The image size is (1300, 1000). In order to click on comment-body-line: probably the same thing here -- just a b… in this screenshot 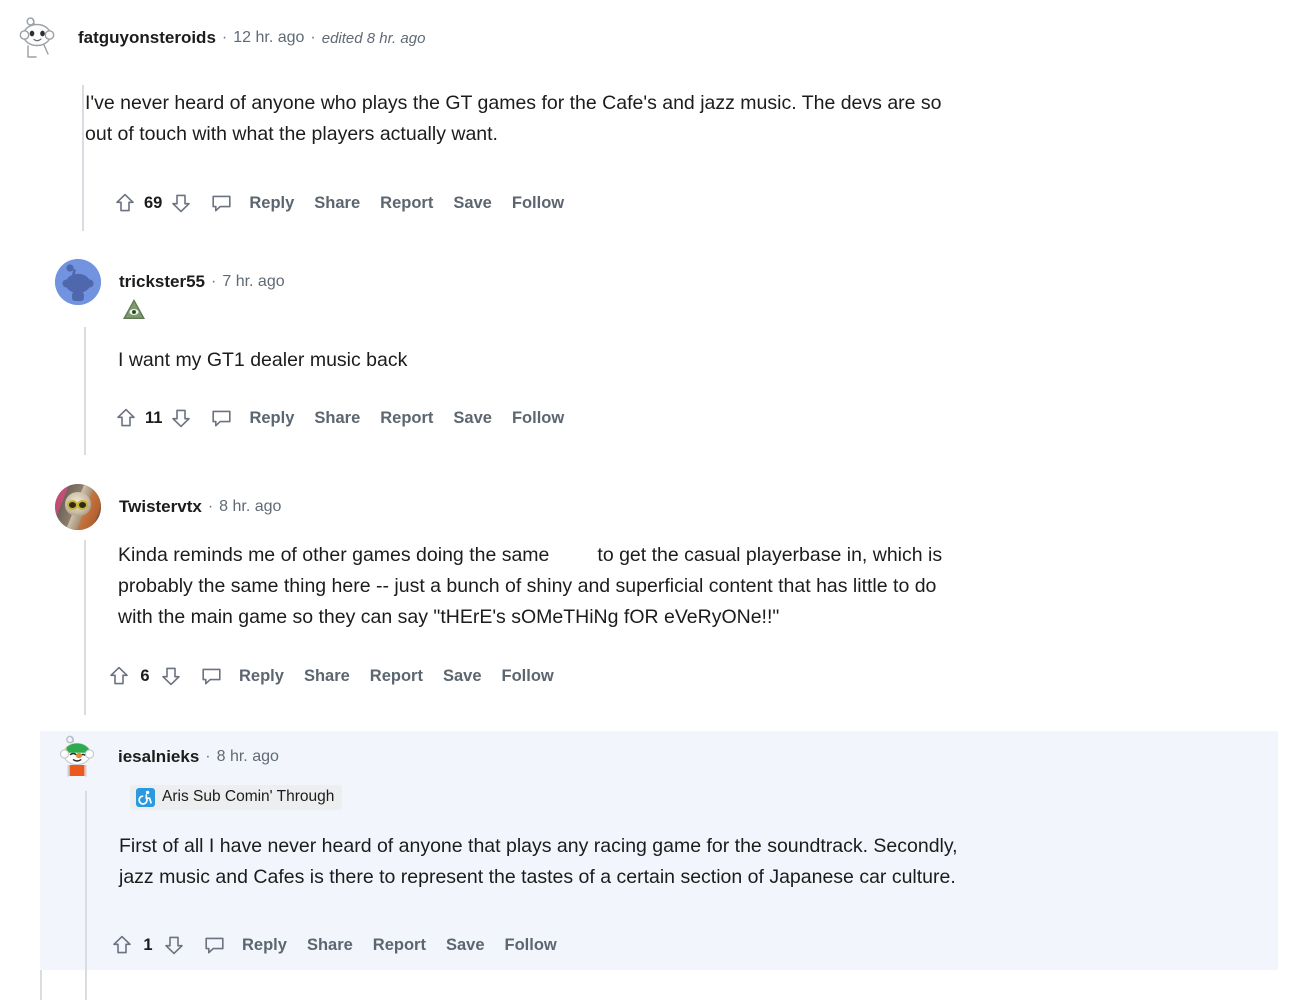, I will do `click(527, 586)`.